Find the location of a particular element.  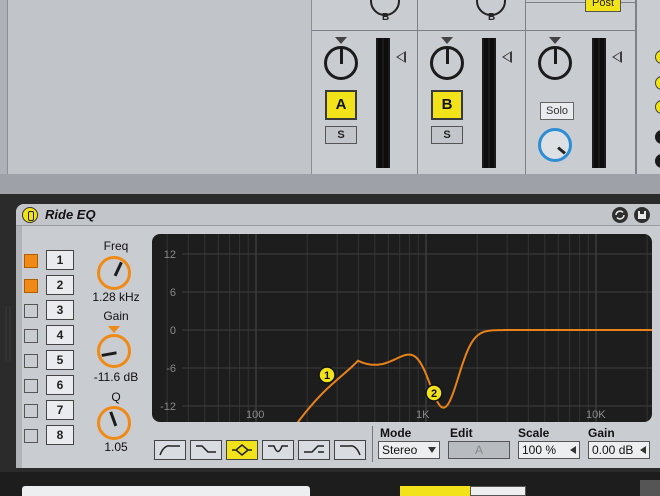

y-tick-label: -12 is located at coordinates (168, 407).